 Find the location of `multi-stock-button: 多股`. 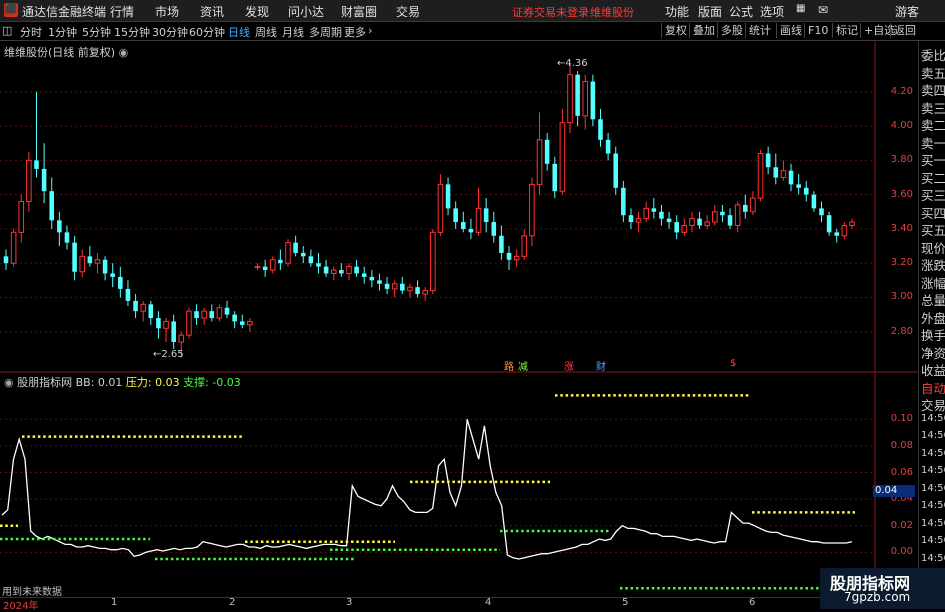

multi-stock-button: 多股 is located at coordinates (731, 30).